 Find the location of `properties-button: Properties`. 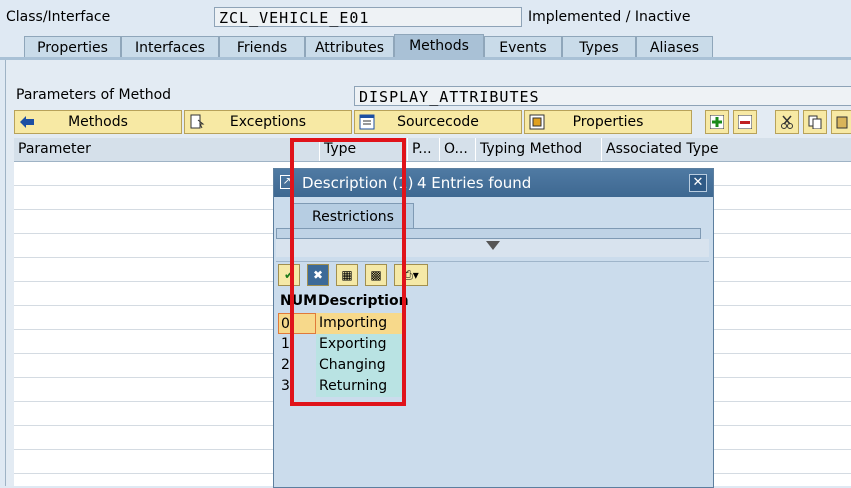

properties-button: Properties is located at coordinates (608, 122).